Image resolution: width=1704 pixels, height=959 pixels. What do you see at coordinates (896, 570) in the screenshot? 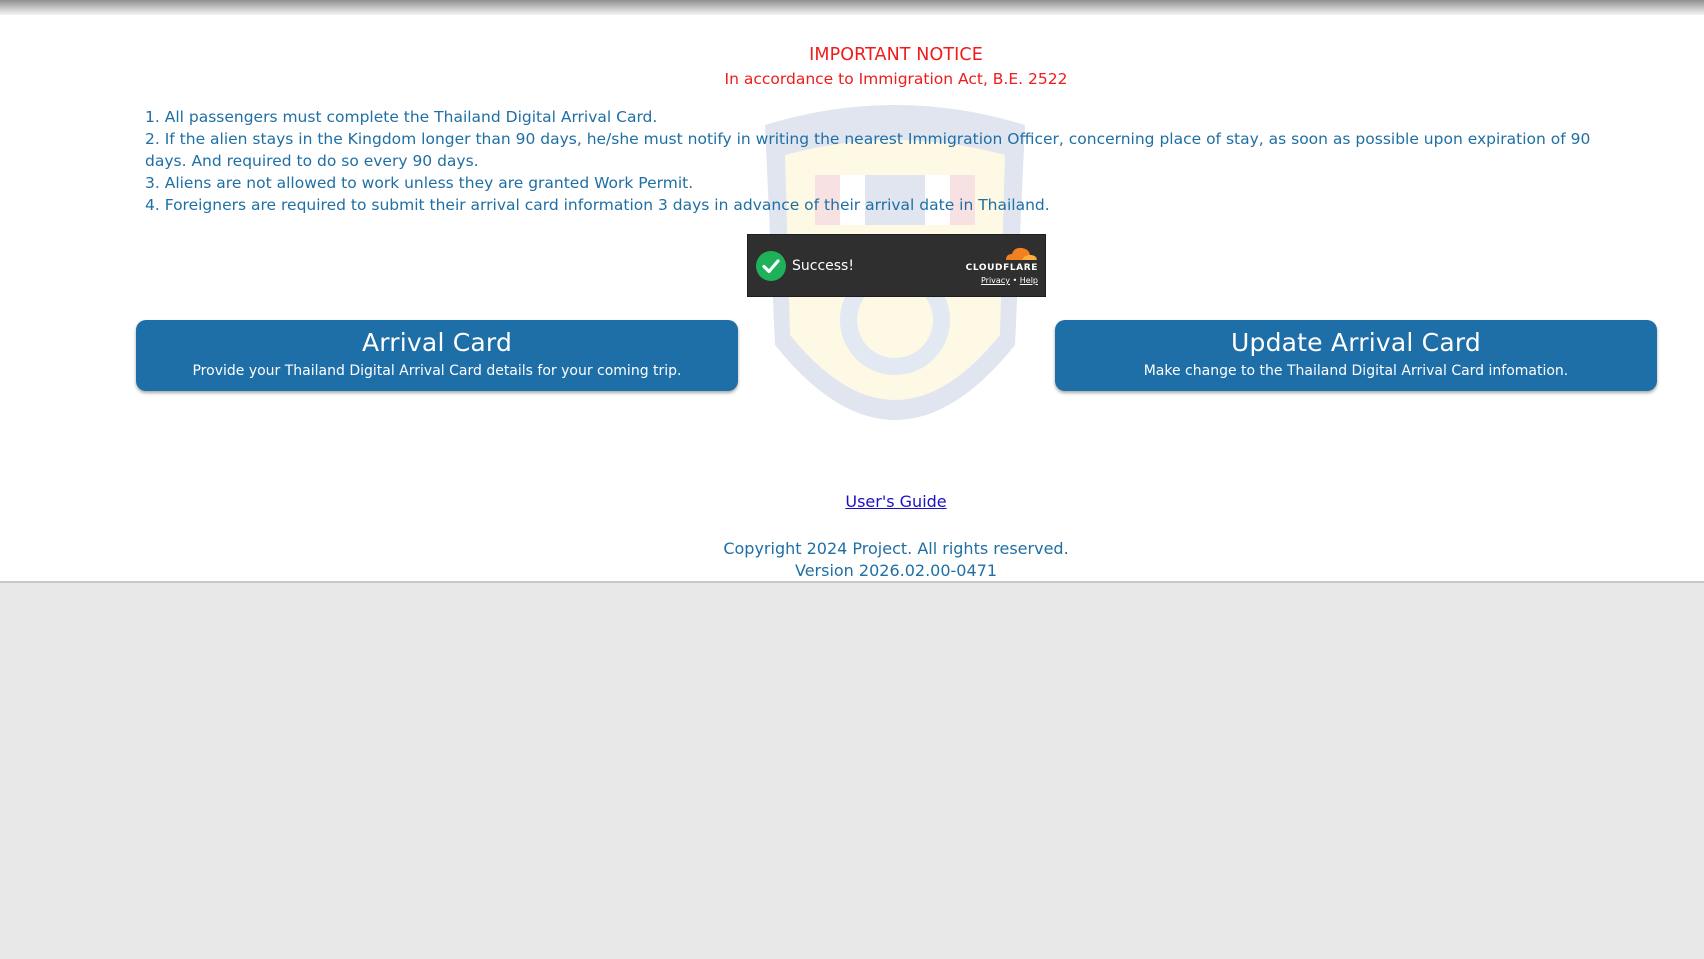
I see `version-text: Version 2026.02.00-0471` at bounding box center [896, 570].